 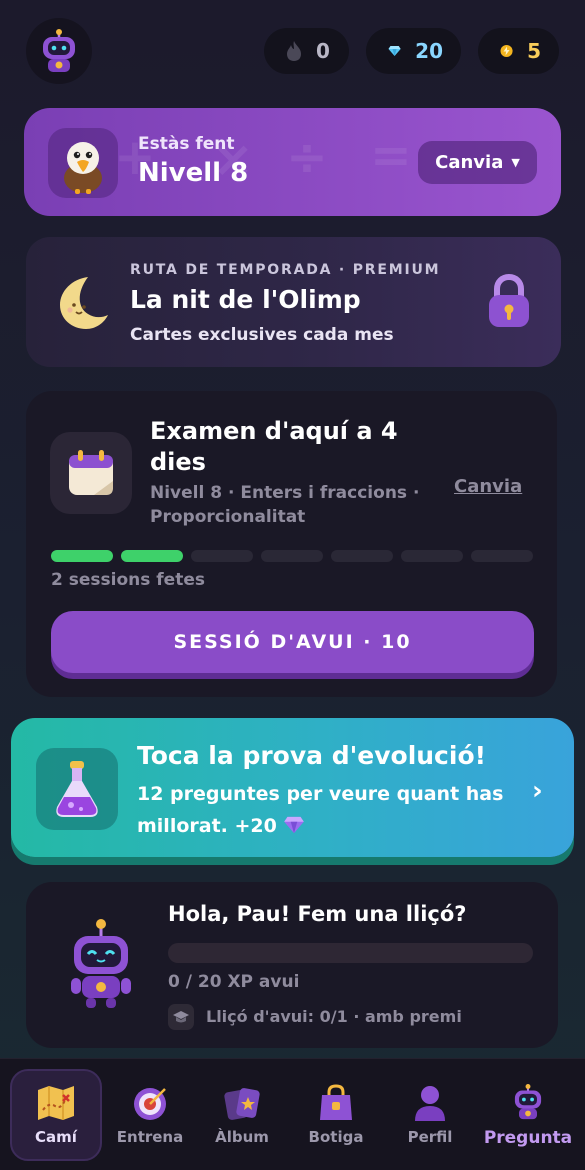 I want to click on change-level-label: Canvia, so click(x=469, y=162).